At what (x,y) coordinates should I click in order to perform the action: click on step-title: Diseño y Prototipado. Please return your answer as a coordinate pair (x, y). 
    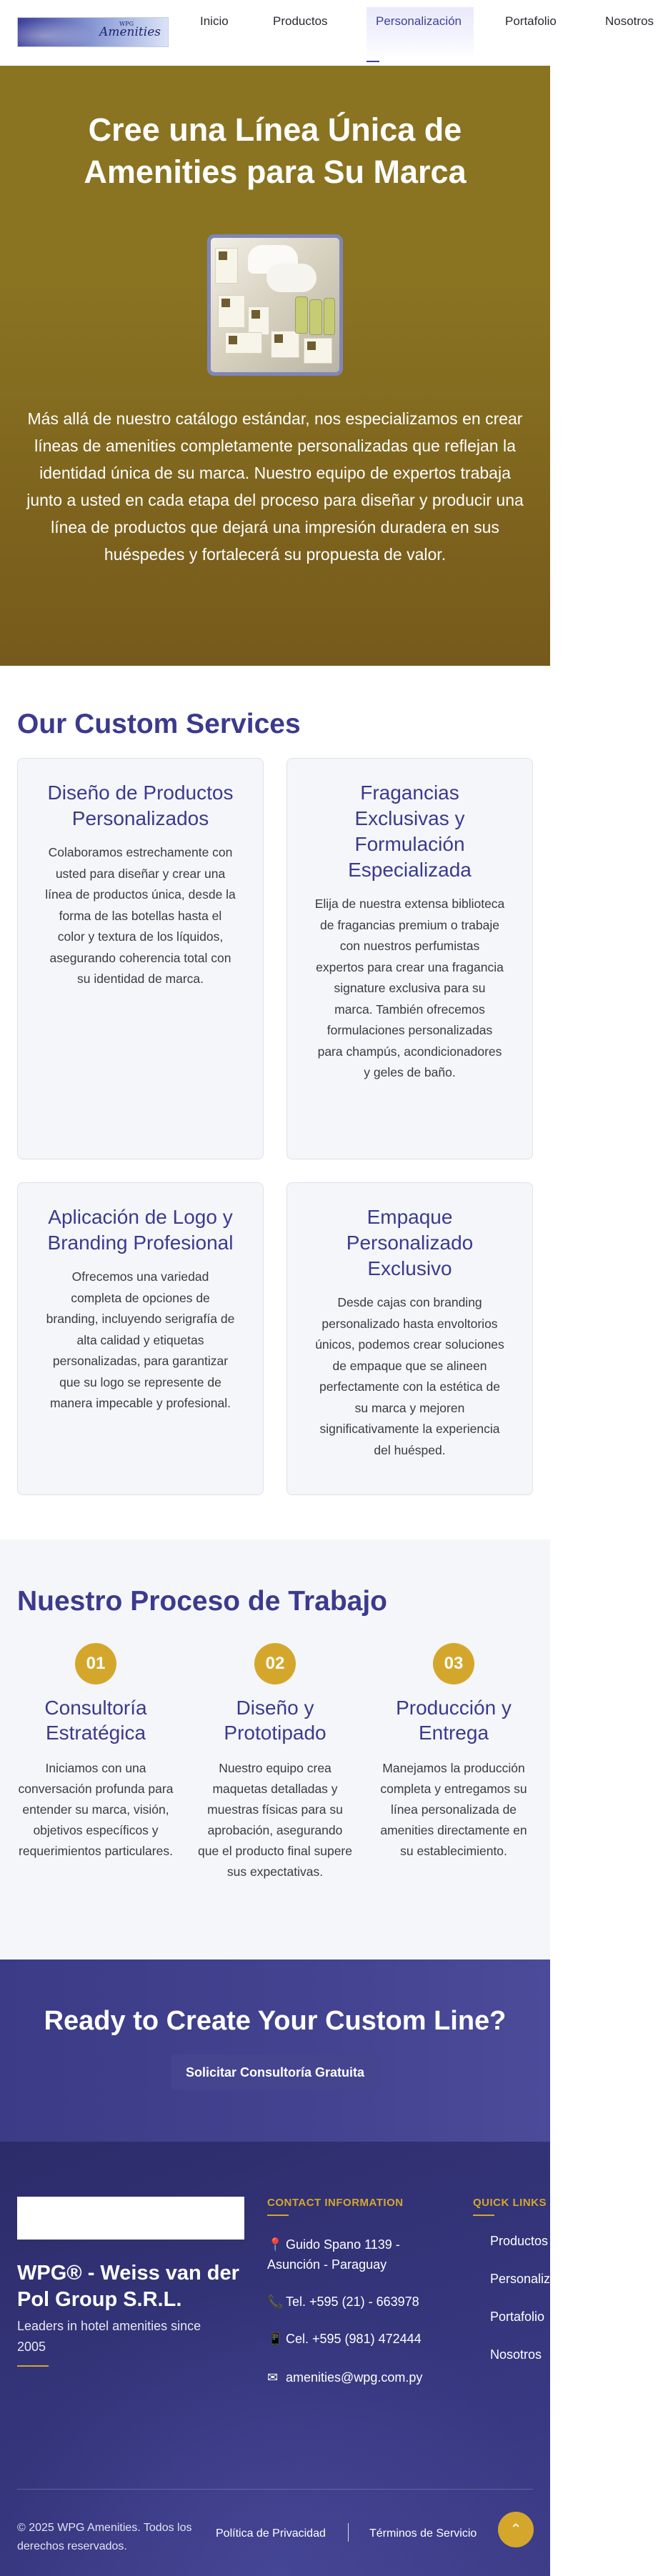
    Looking at the image, I should click on (275, 1721).